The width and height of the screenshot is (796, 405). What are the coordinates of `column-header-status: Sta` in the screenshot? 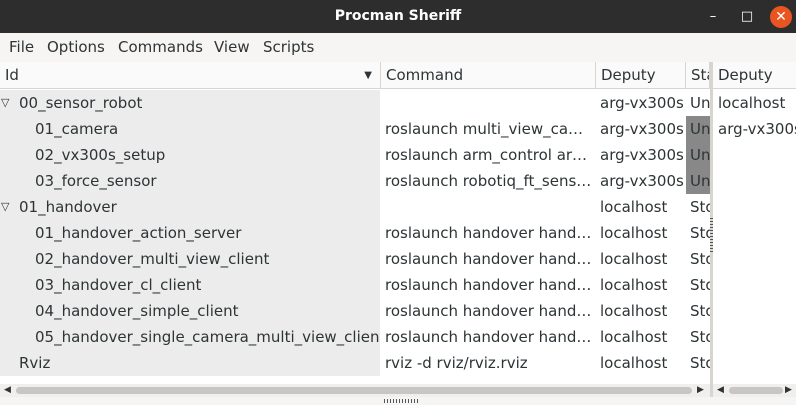 It's located at (698, 75).